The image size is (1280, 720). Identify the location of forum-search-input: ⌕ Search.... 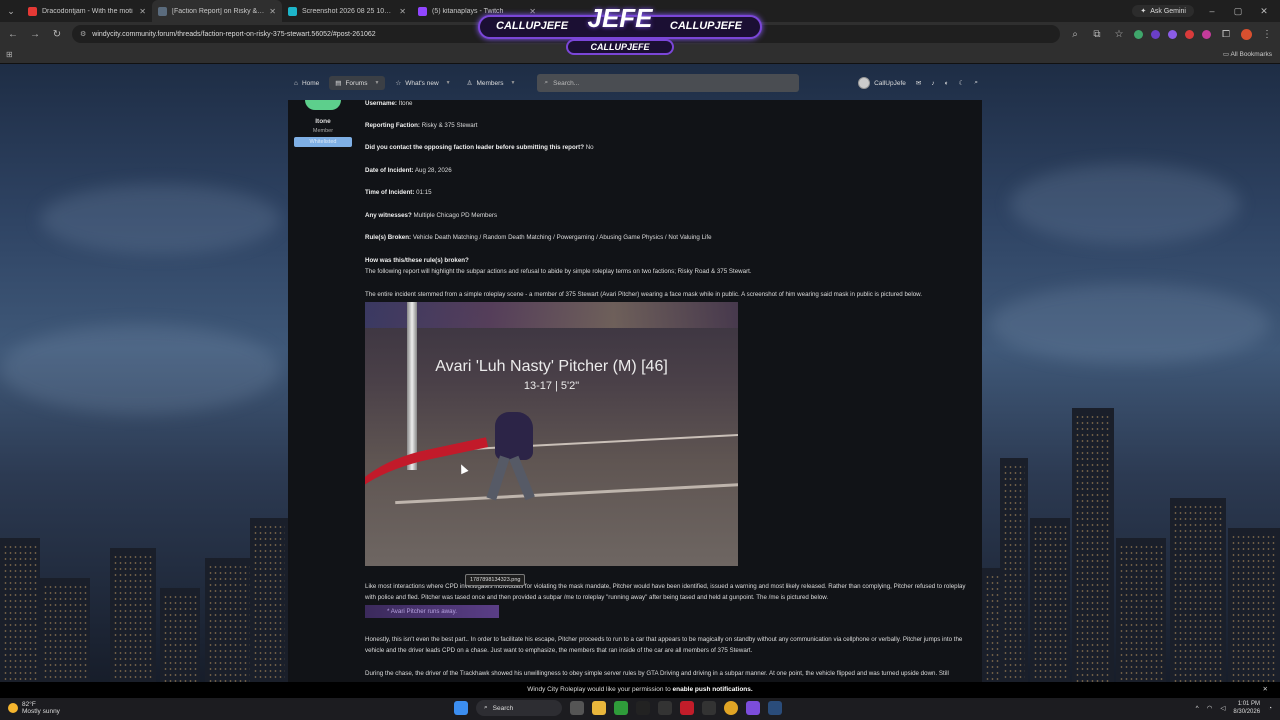
(668, 83).